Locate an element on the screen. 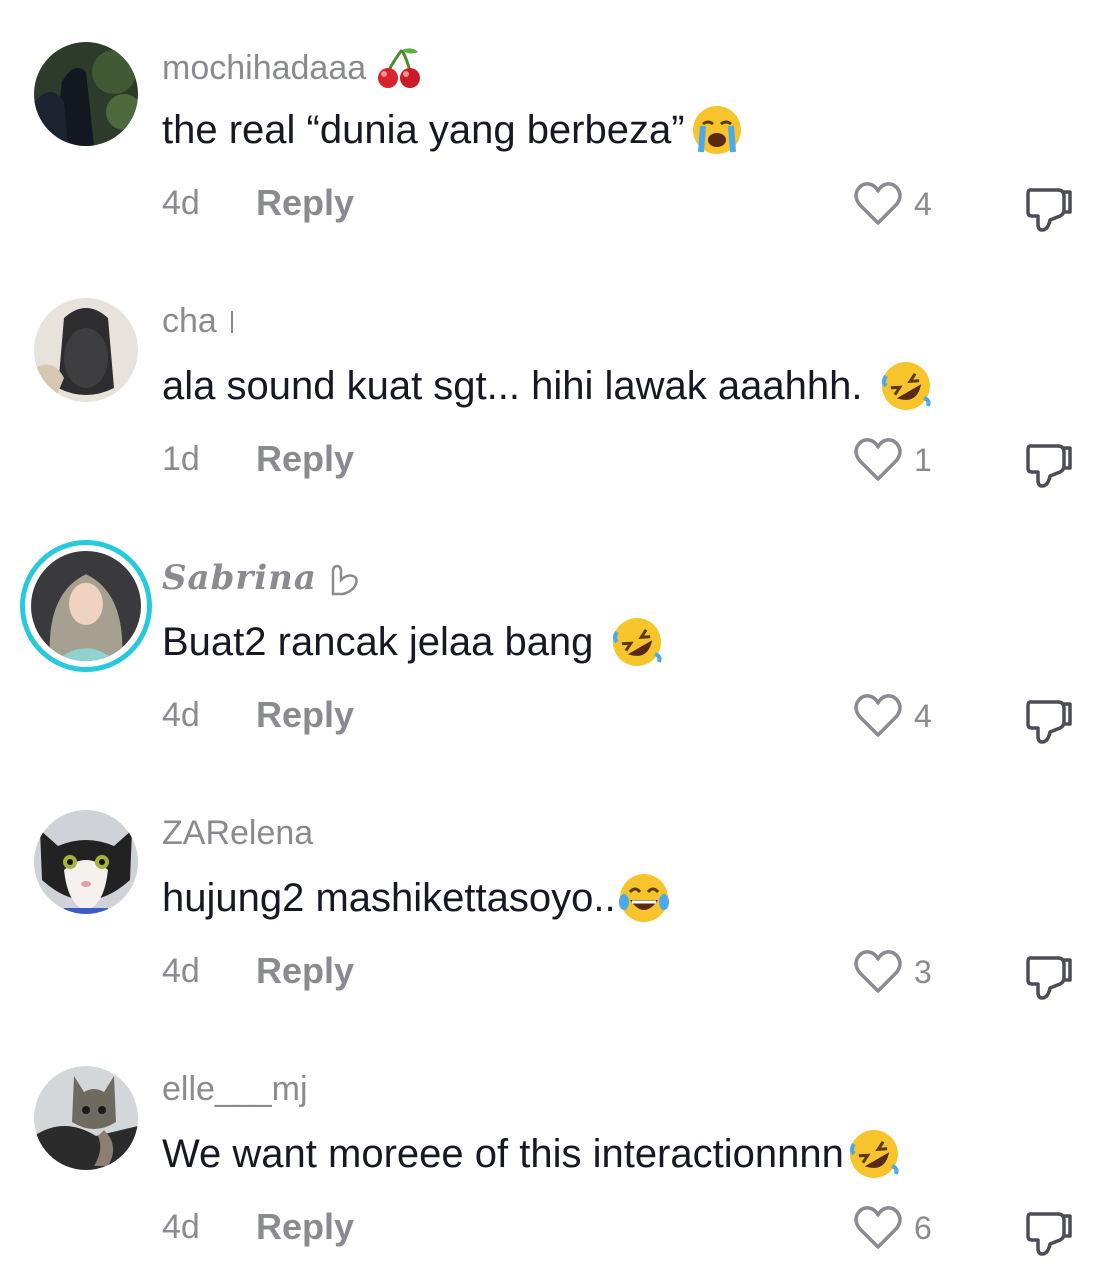 Image resolution: width=1119 pixels, height=1280 pixels. comment-text-content: ala sound kuat sgt... hihi lawak aaahhh. is located at coordinates (512, 385).